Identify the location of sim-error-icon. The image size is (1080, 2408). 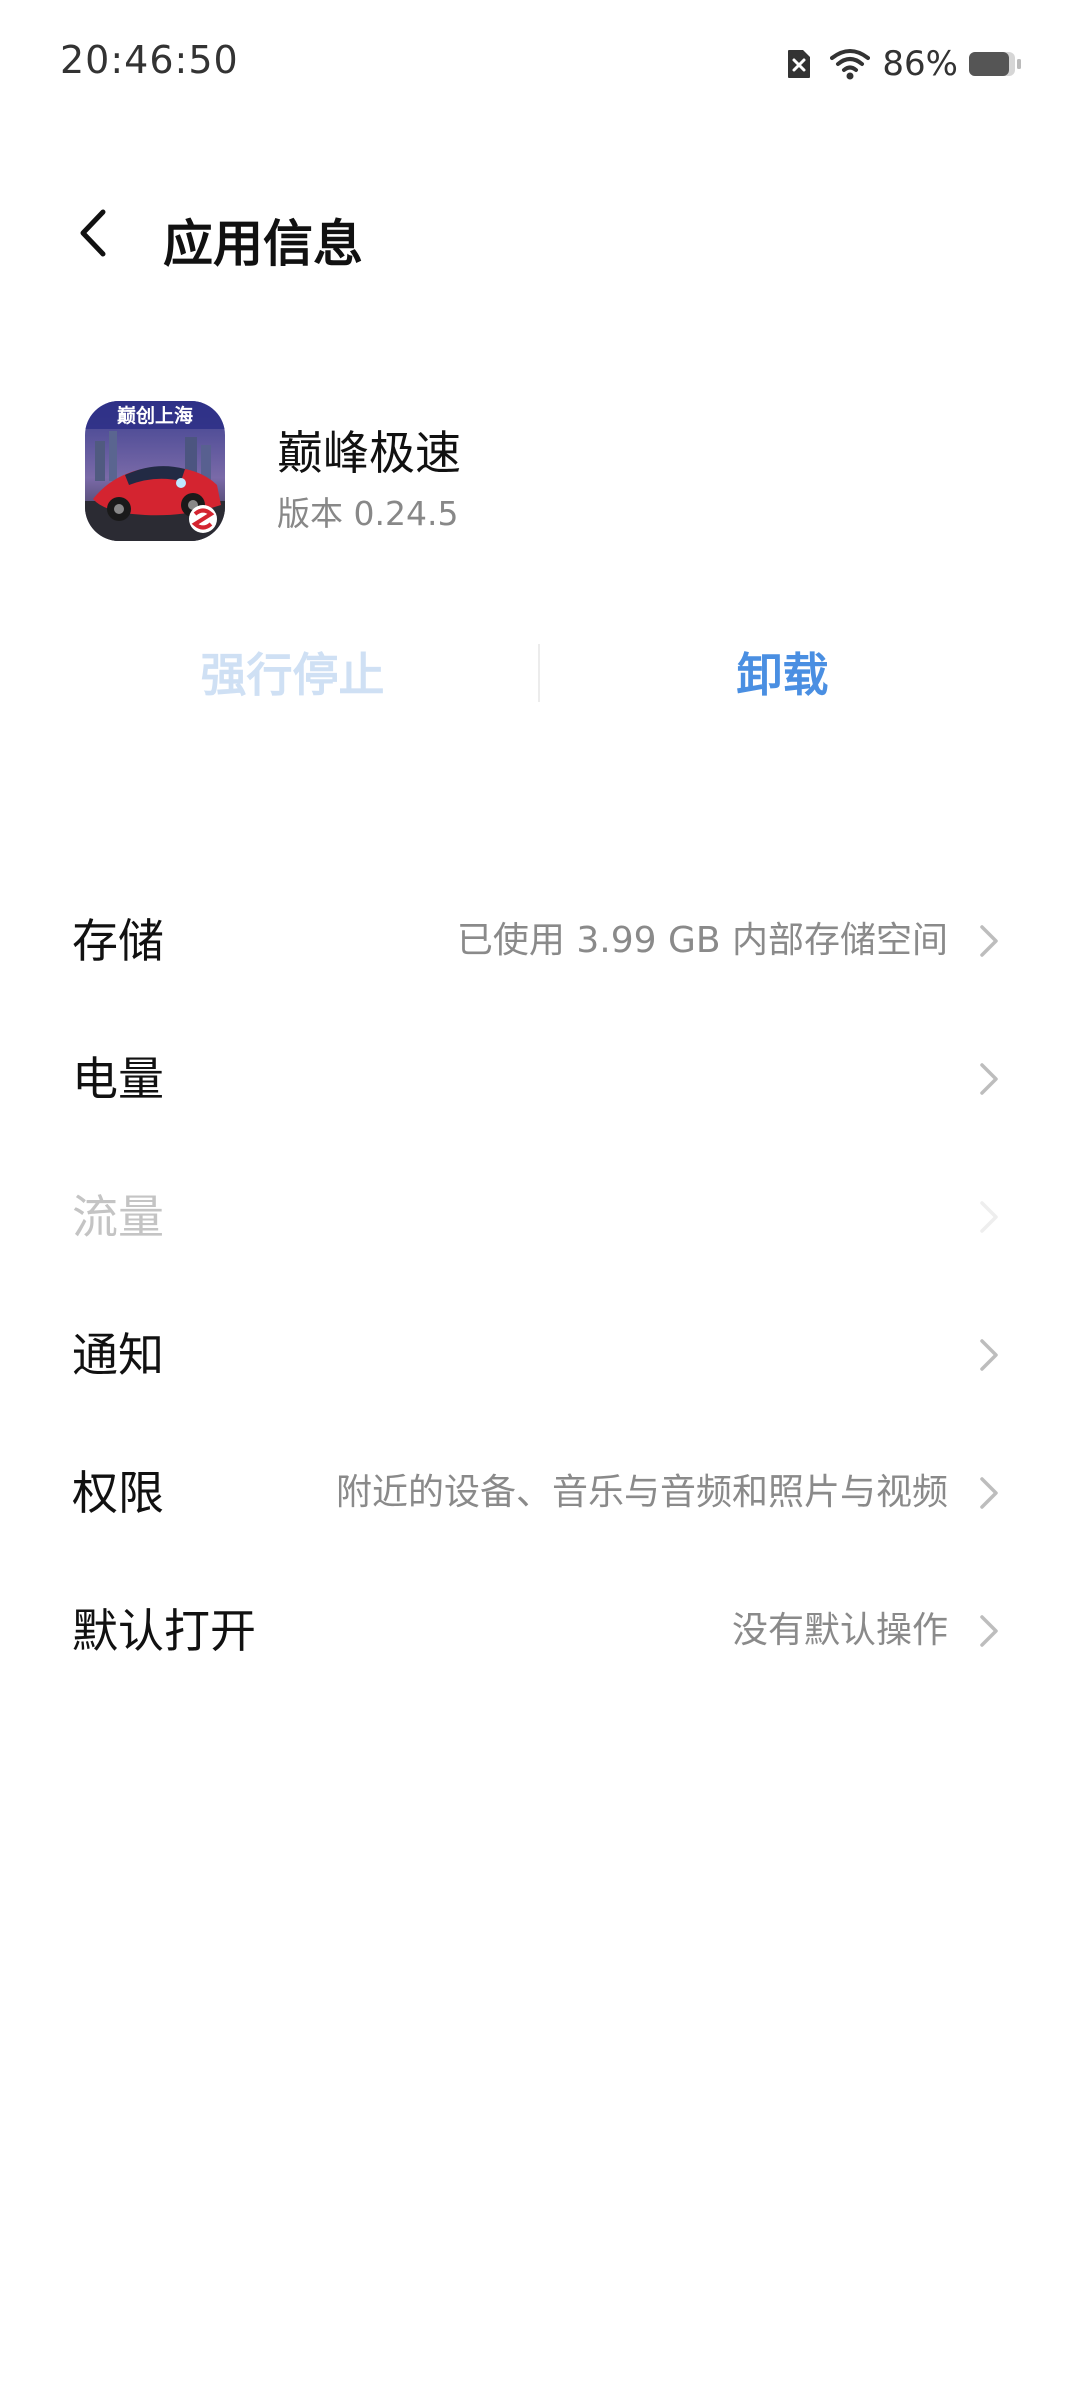
(799, 64).